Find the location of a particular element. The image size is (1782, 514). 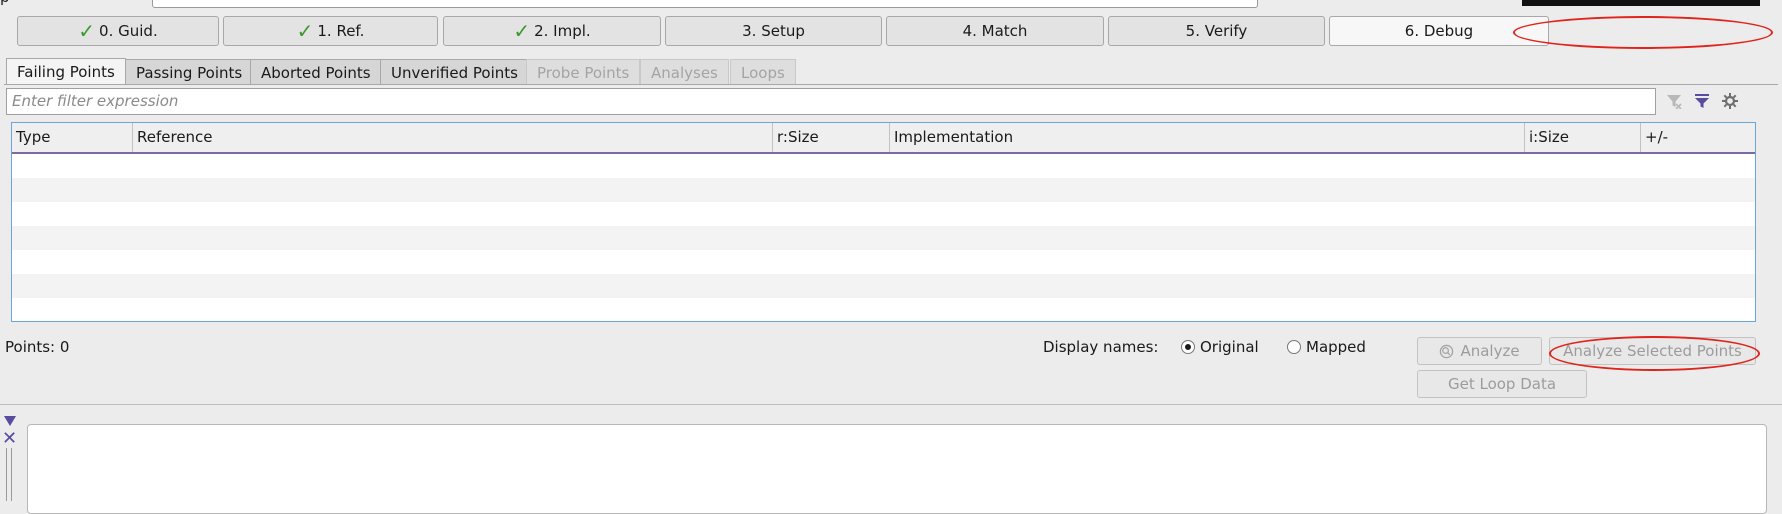

tab-analyses: Analyses is located at coordinates (684, 72).